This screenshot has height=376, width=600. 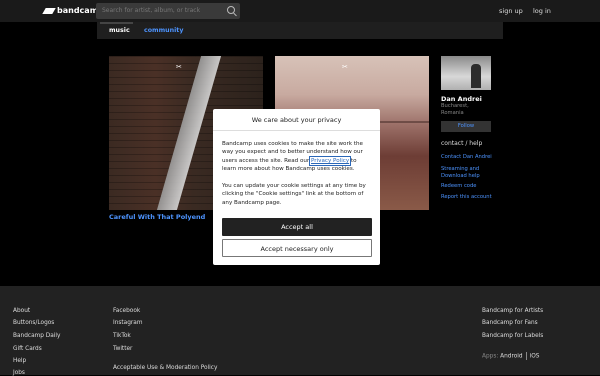 I want to click on accept-necessary-button: Accept necessary only, so click(x=297, y=248).